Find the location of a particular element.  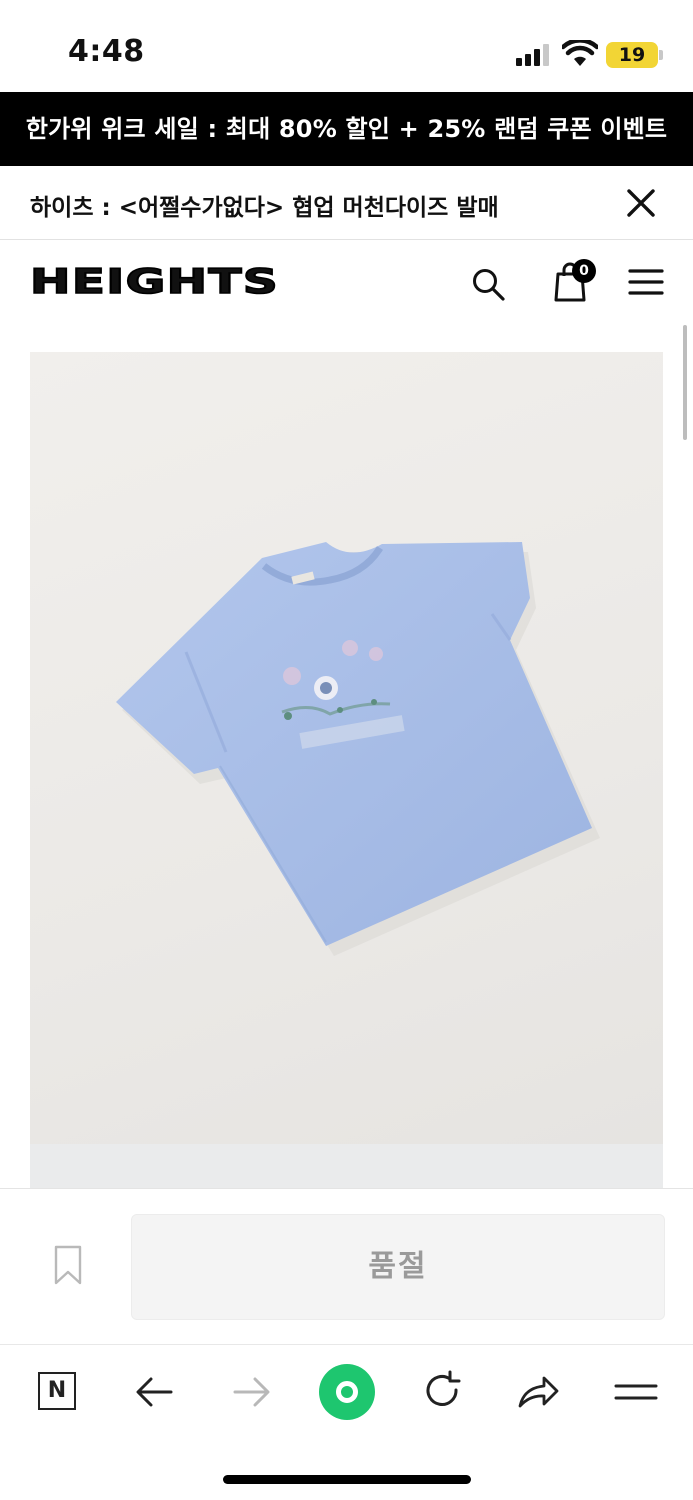

share-icon is located at coordinates (538, 1392).